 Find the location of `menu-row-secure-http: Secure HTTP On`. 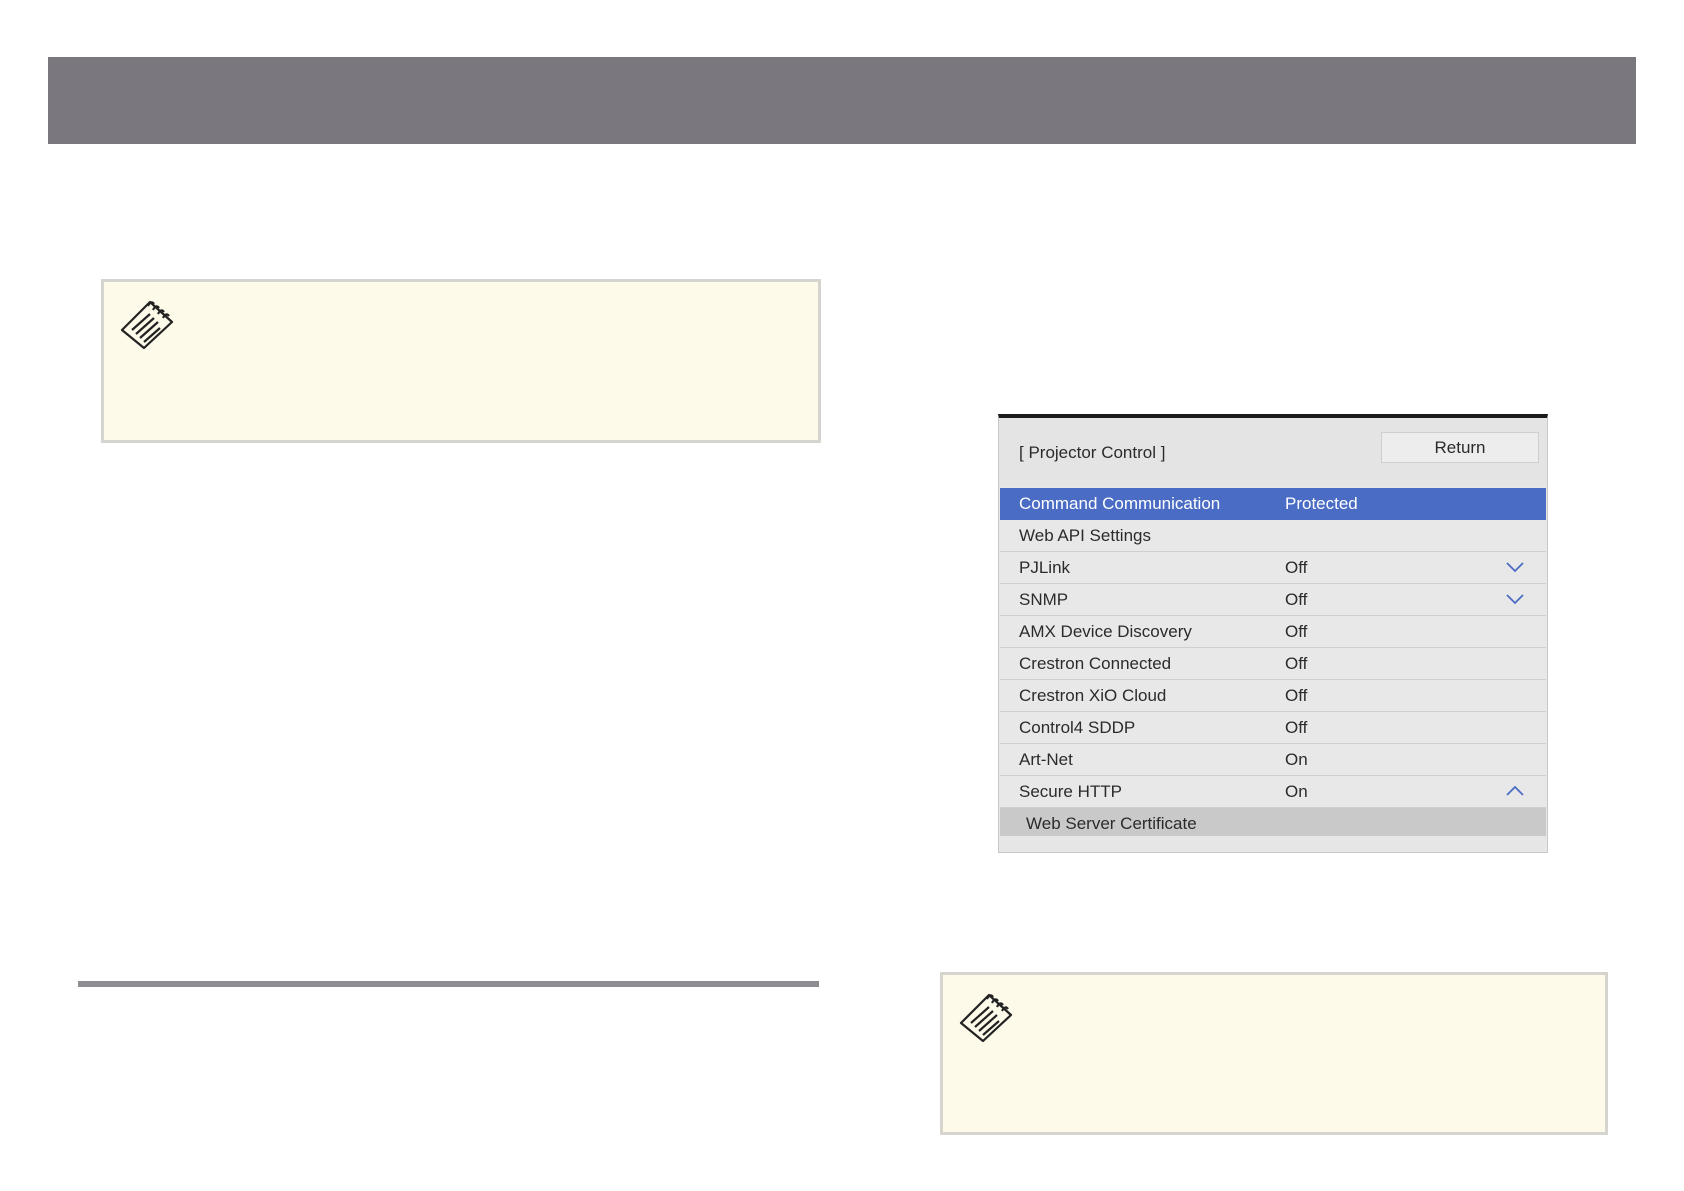

menu-row-secure-http: Secure HTTP On is located at coordinates (1273, 792).